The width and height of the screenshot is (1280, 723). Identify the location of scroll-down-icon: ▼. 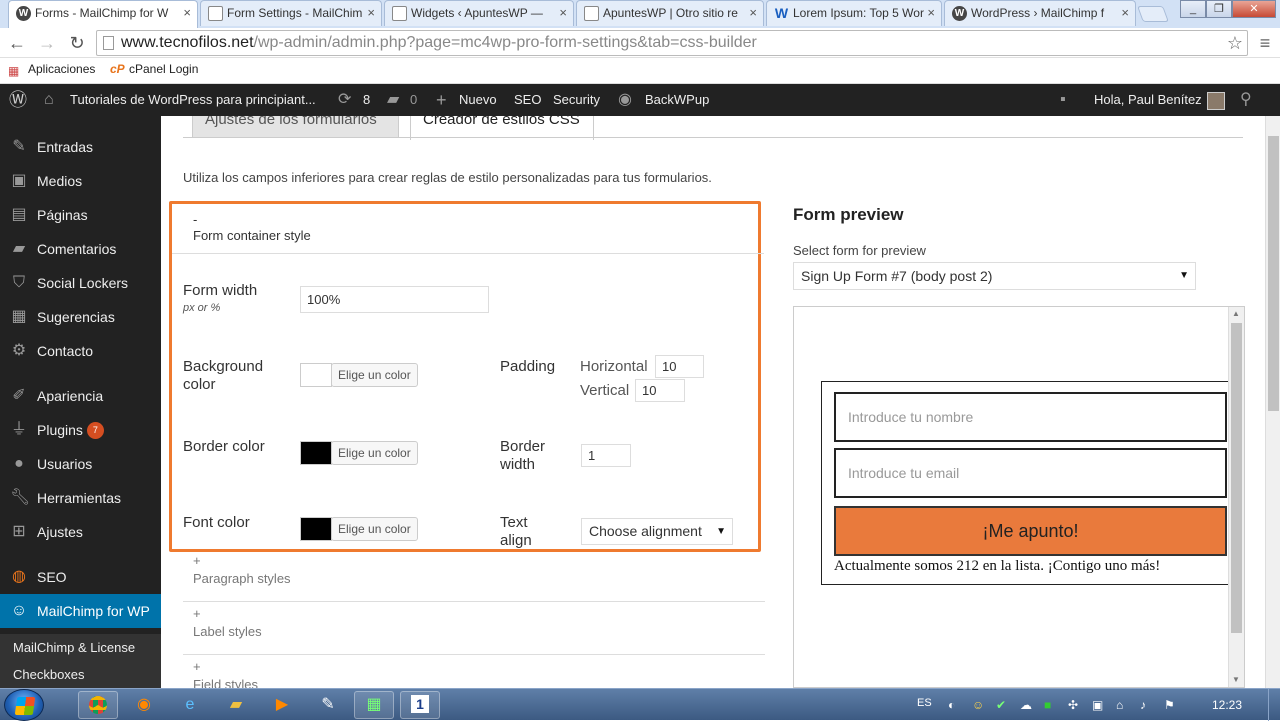
(1236, 679).